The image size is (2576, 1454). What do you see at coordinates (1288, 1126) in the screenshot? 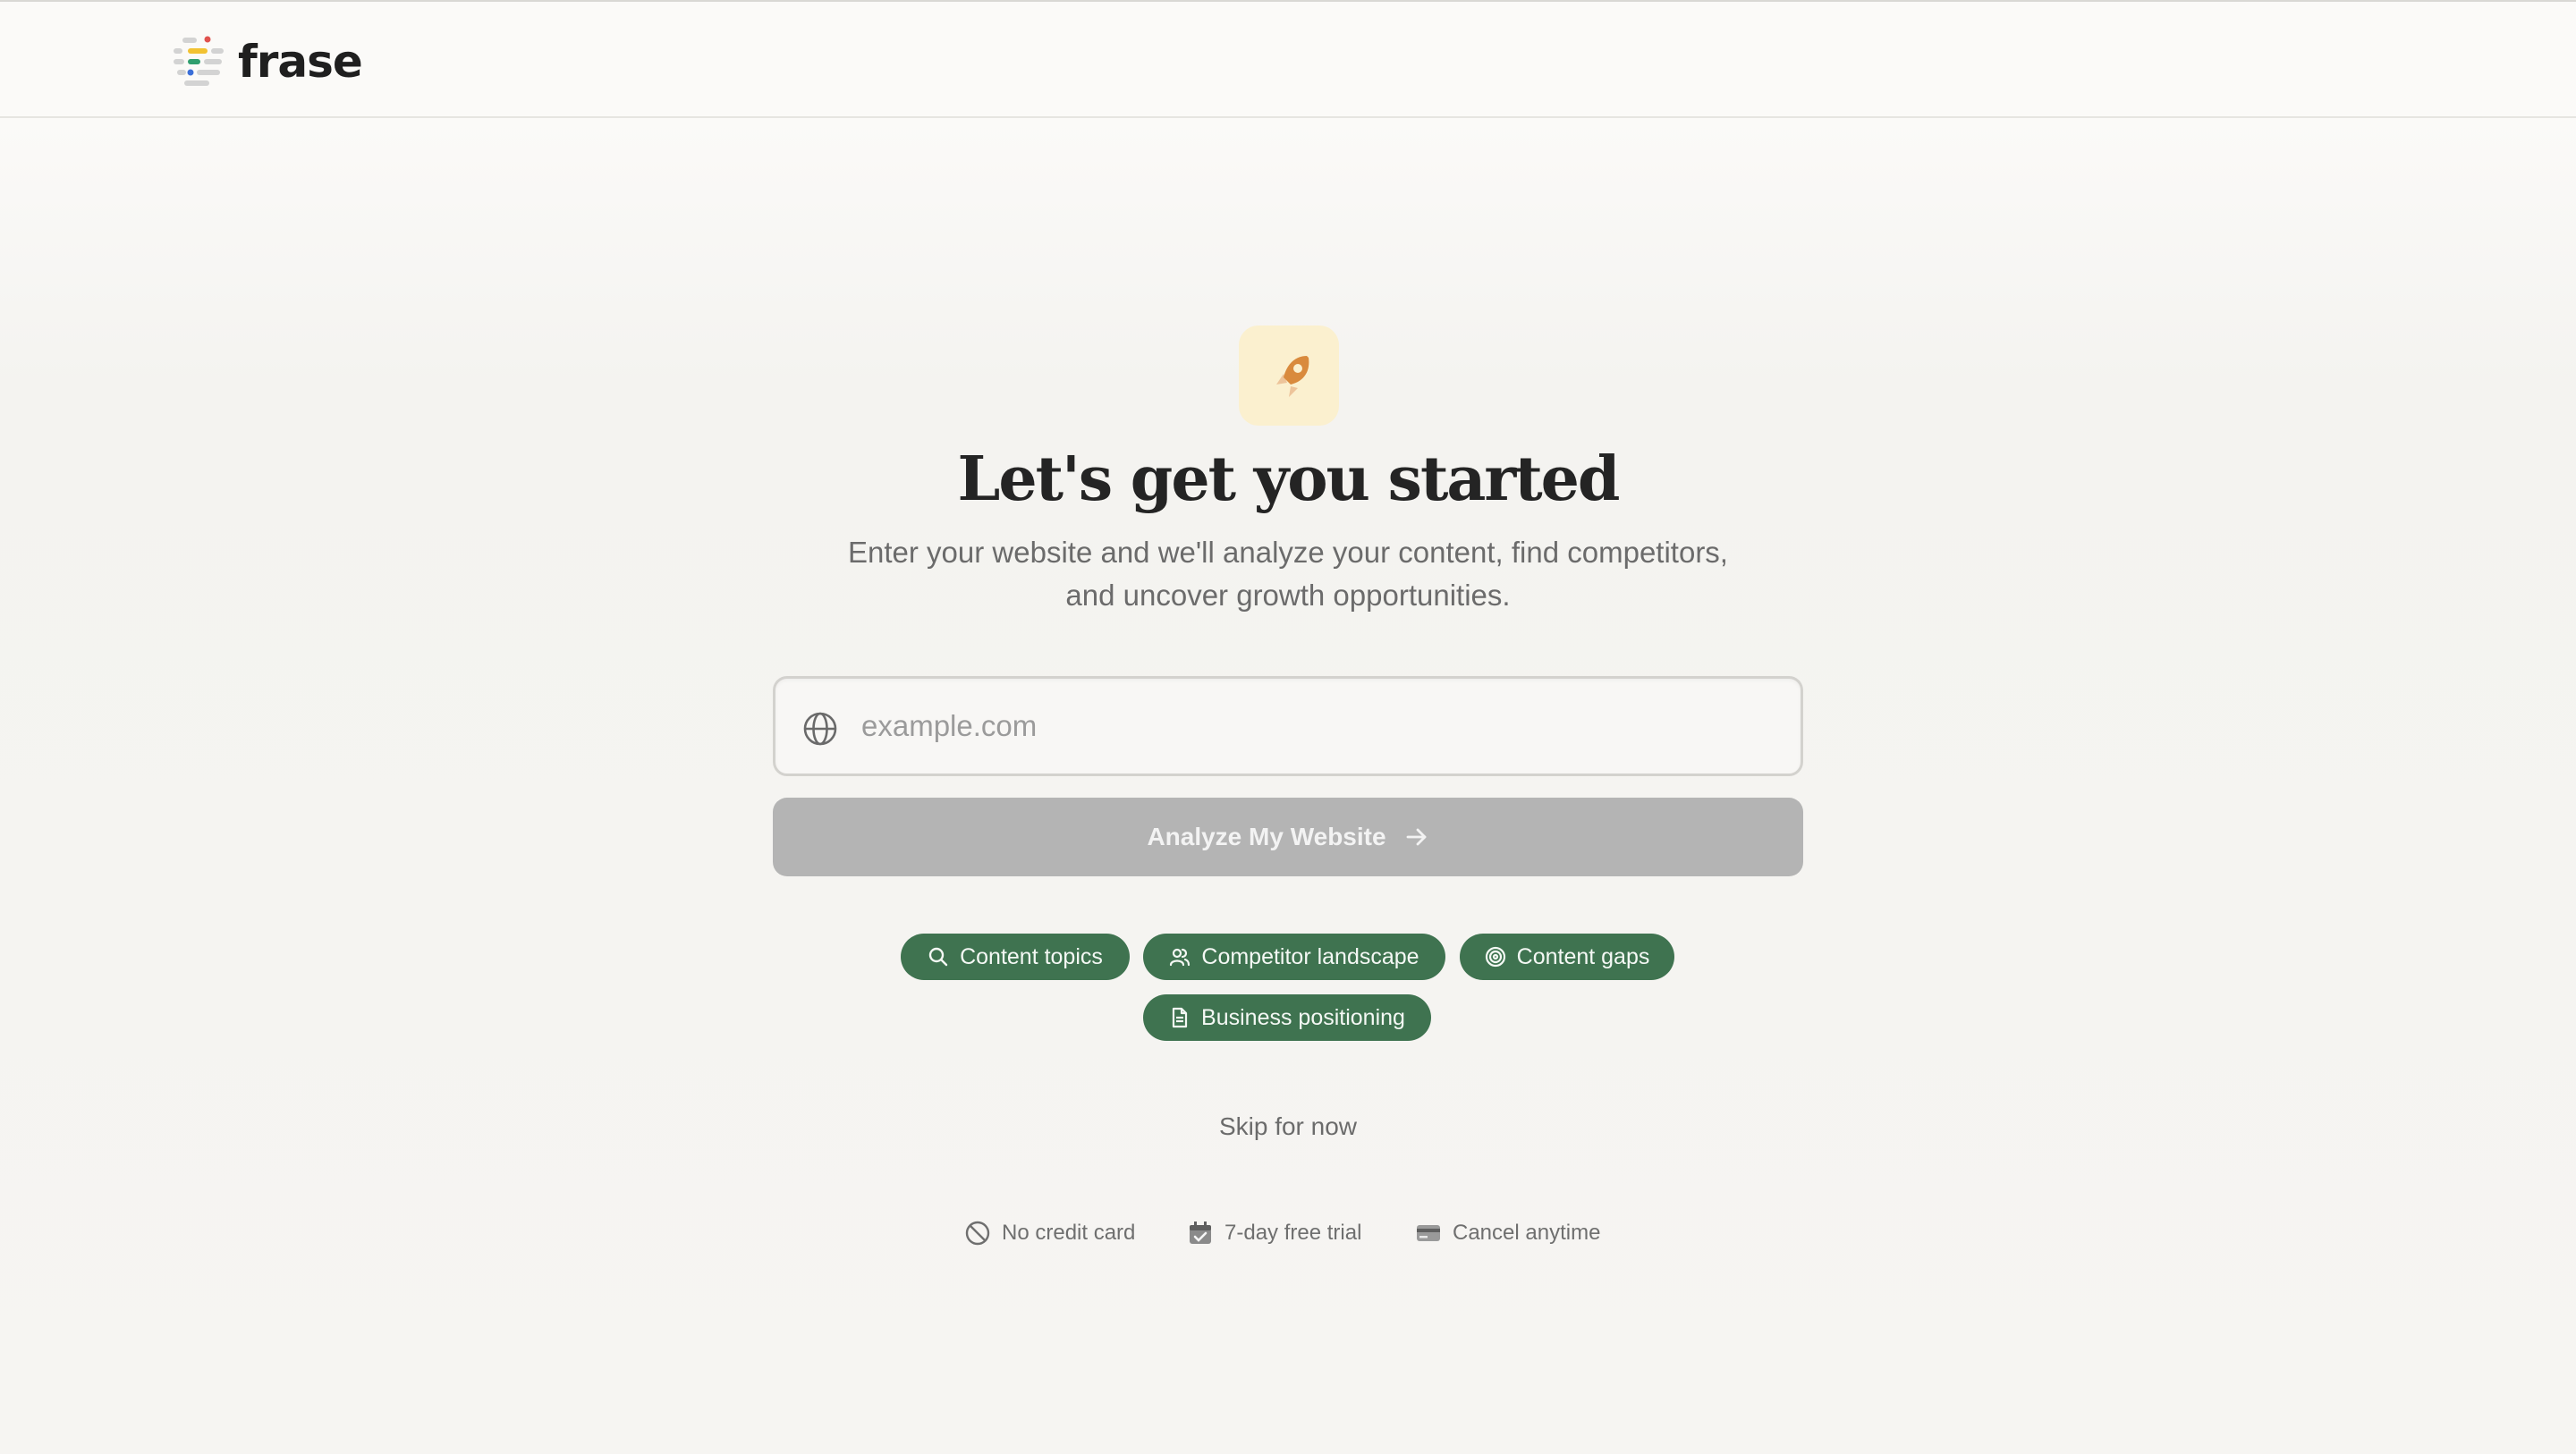
I see `skip-for-now-link: Skip for now` at bounding box center [1288, 1126].